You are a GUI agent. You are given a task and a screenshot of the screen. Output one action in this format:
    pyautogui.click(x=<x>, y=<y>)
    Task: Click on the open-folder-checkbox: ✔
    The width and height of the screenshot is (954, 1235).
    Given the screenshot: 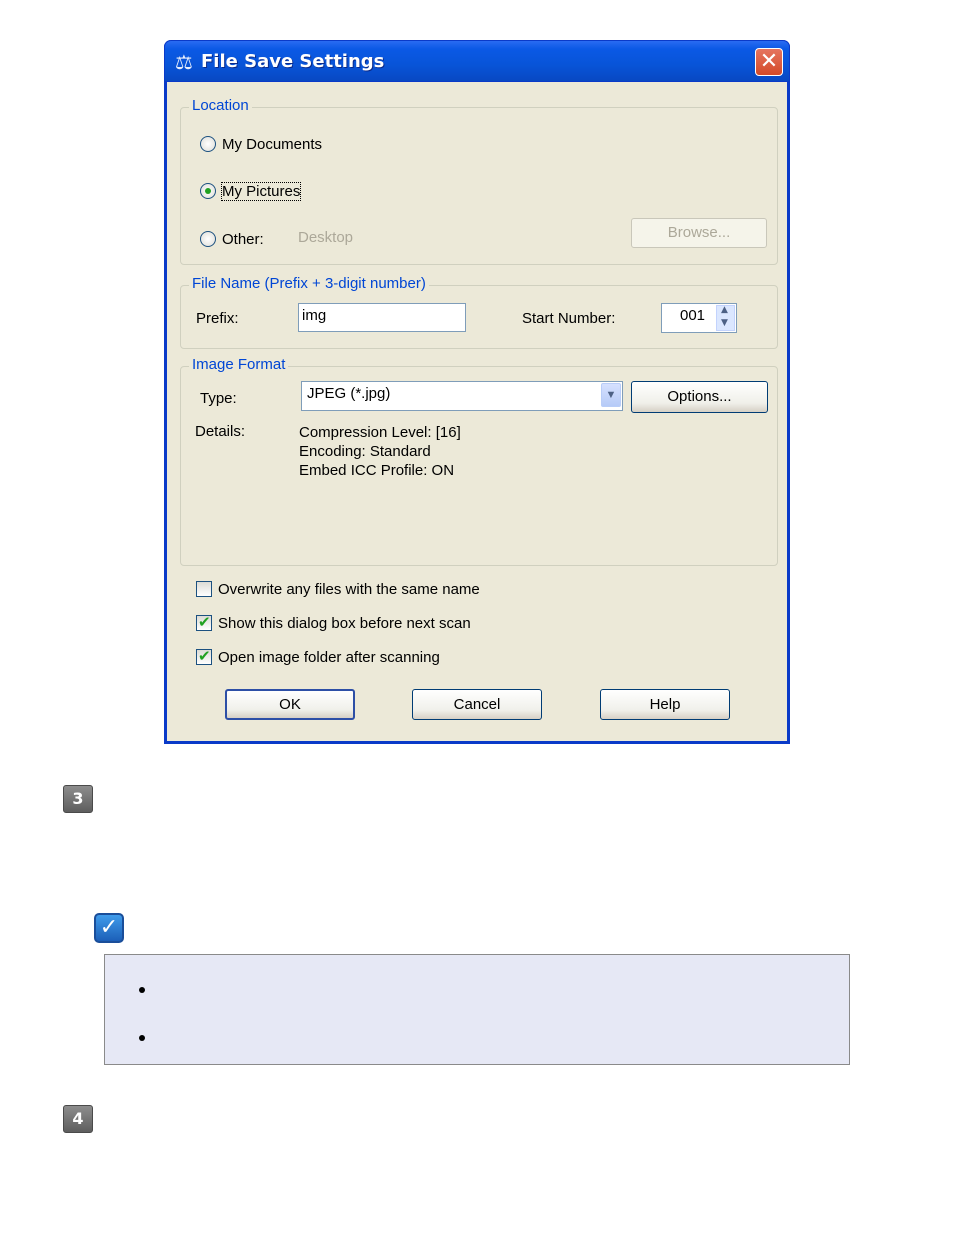 What is the action you would take?
    pyautogui.click(x=204, y=656)
    